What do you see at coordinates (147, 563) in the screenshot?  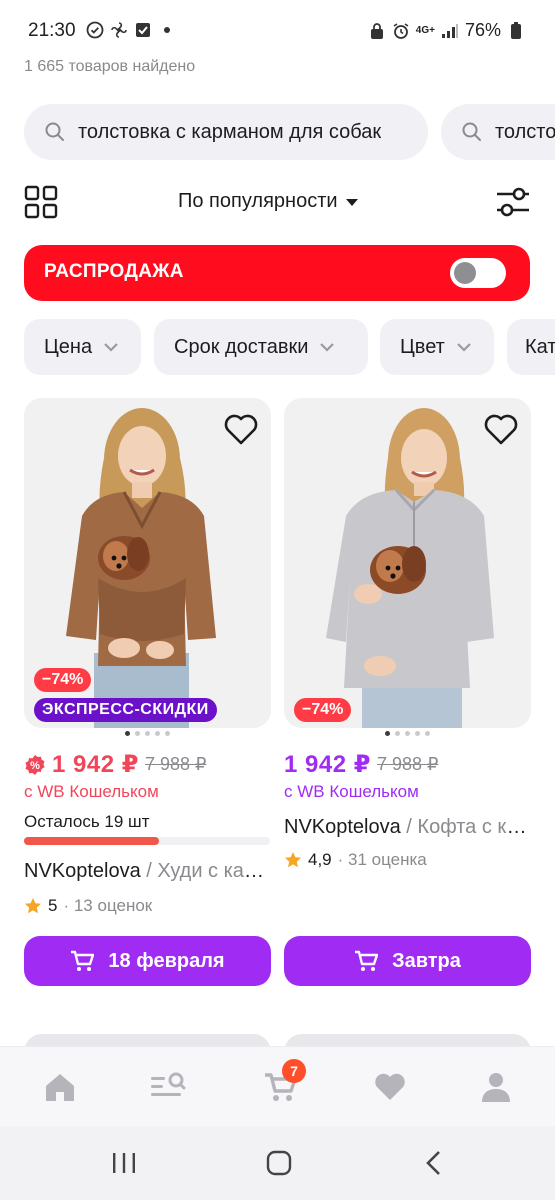 I see `product-image: −74% ЭКСПРЕСС-СКИДКИ` at bounding box center [147, 563].